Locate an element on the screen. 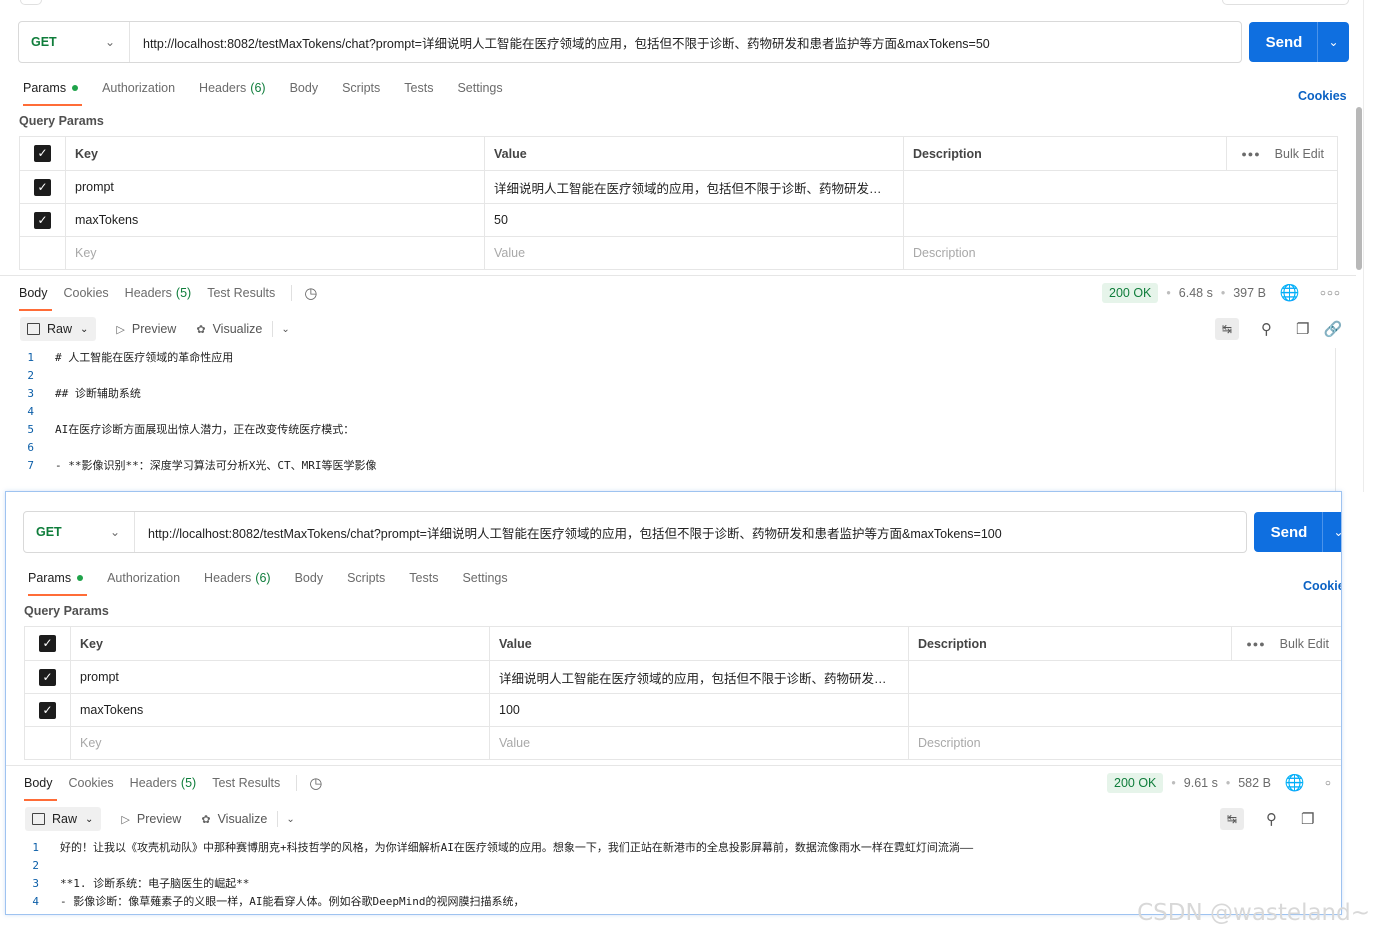  code-line: 3 **1. 诊断系统：电子脑医生的崛起** is located at coordinates (496, 883).